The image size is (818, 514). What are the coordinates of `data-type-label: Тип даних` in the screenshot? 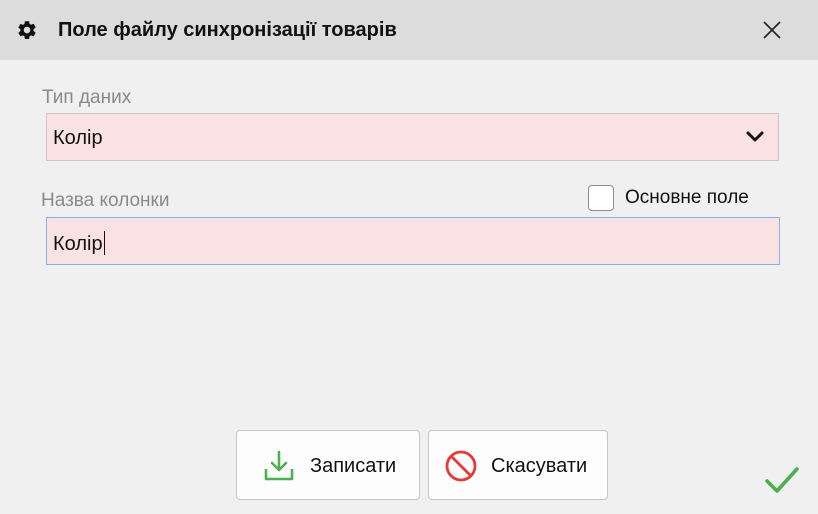 It's located at (87, 97).